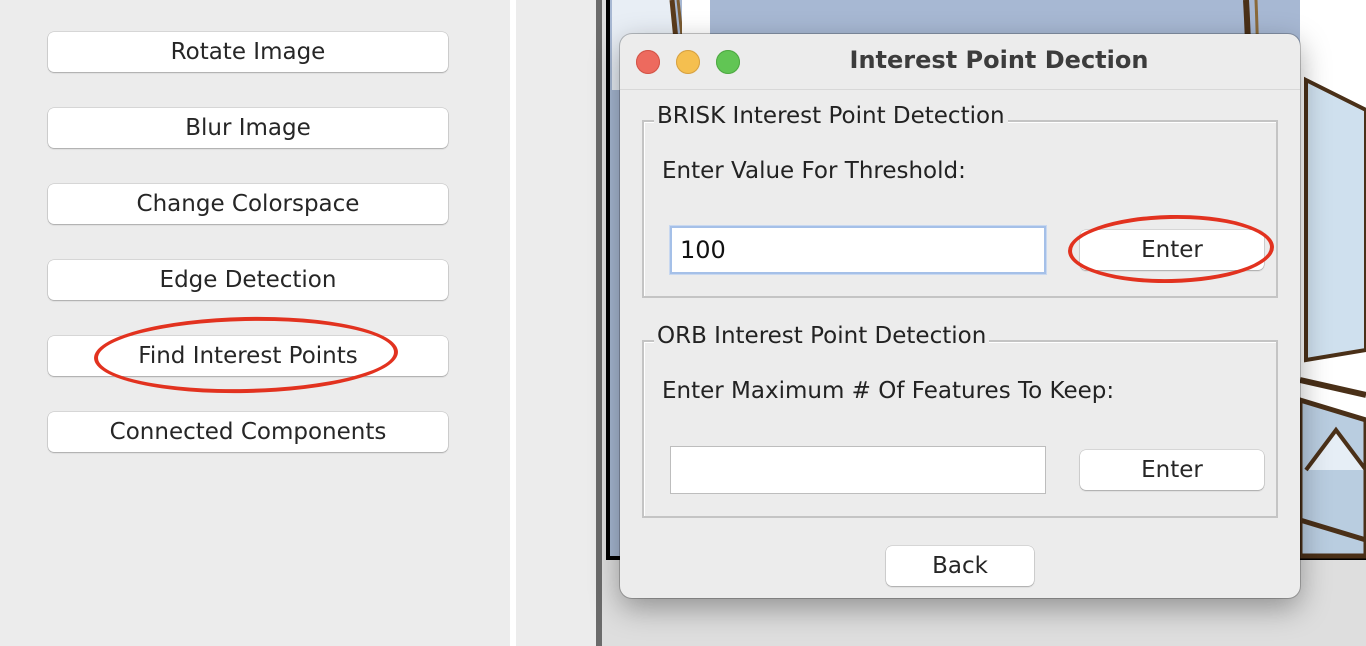 Image resolution: width=1366 pixels, height=646 pixels. Describe the element at coordinates (814, 171) in the screenshot. I see `threshold-label: Enter Value For Threshold:` at that location.